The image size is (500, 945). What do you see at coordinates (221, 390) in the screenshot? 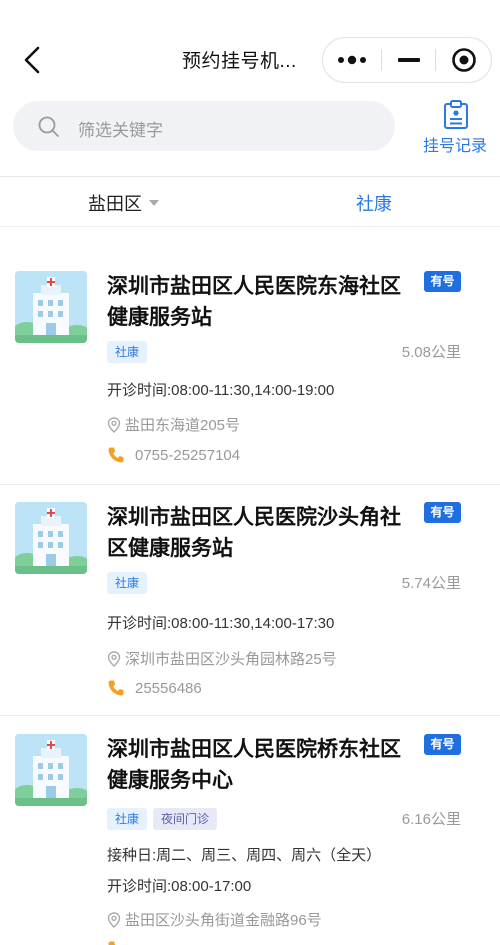
I see `opening-hours: 开诊时间:08:00-11:30,14:00-19:00` at bounding box center [221, 390].